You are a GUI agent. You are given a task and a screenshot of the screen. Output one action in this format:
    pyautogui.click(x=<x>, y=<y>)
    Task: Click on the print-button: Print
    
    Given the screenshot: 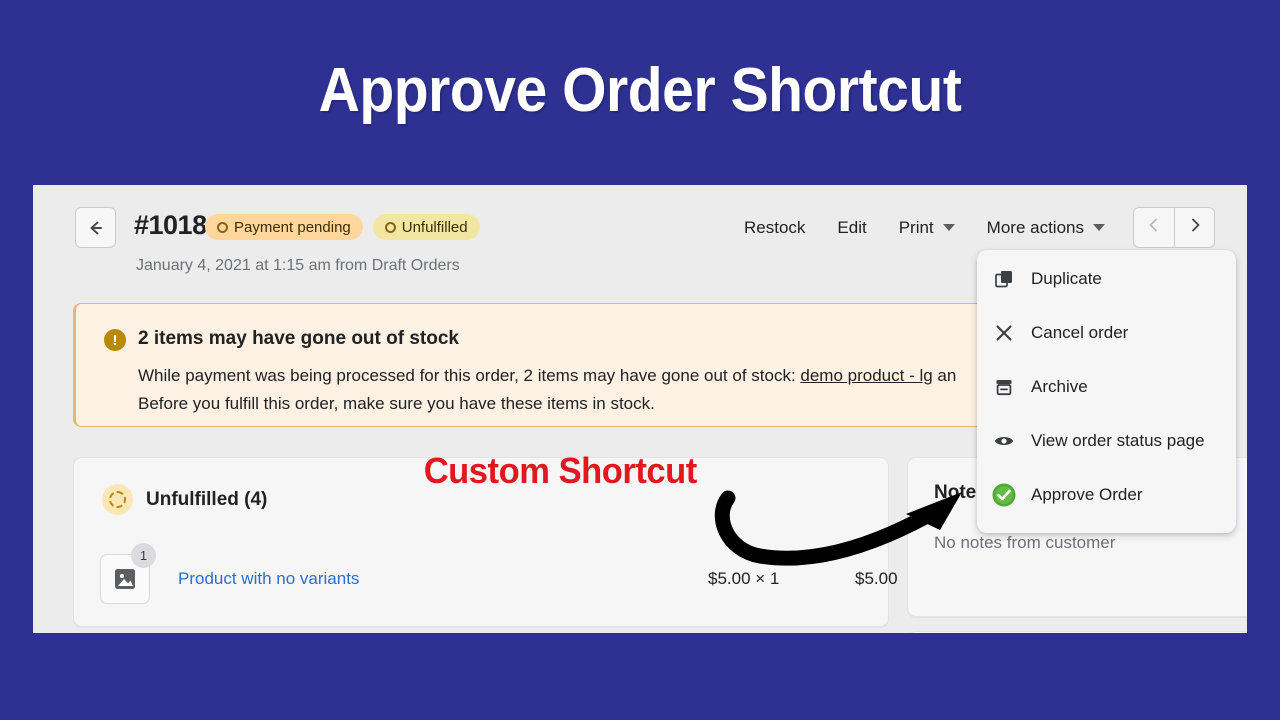 What is the action you would take?
    pyautogui.click(x=927, y=227)
    